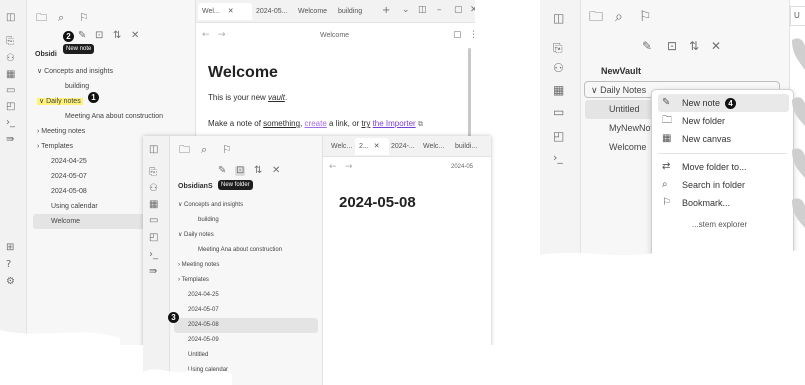  Describe the element at coordinates (377, 202) in the screenshot. I see `note-heading: 2024-05-08` at that location.